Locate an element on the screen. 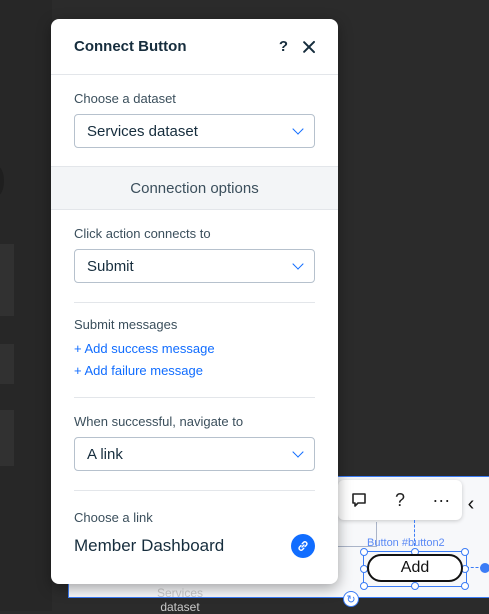 This screenshot has height=614, width=489. dataset-dropdown: Services dataset is located at coordinates (194, 131).